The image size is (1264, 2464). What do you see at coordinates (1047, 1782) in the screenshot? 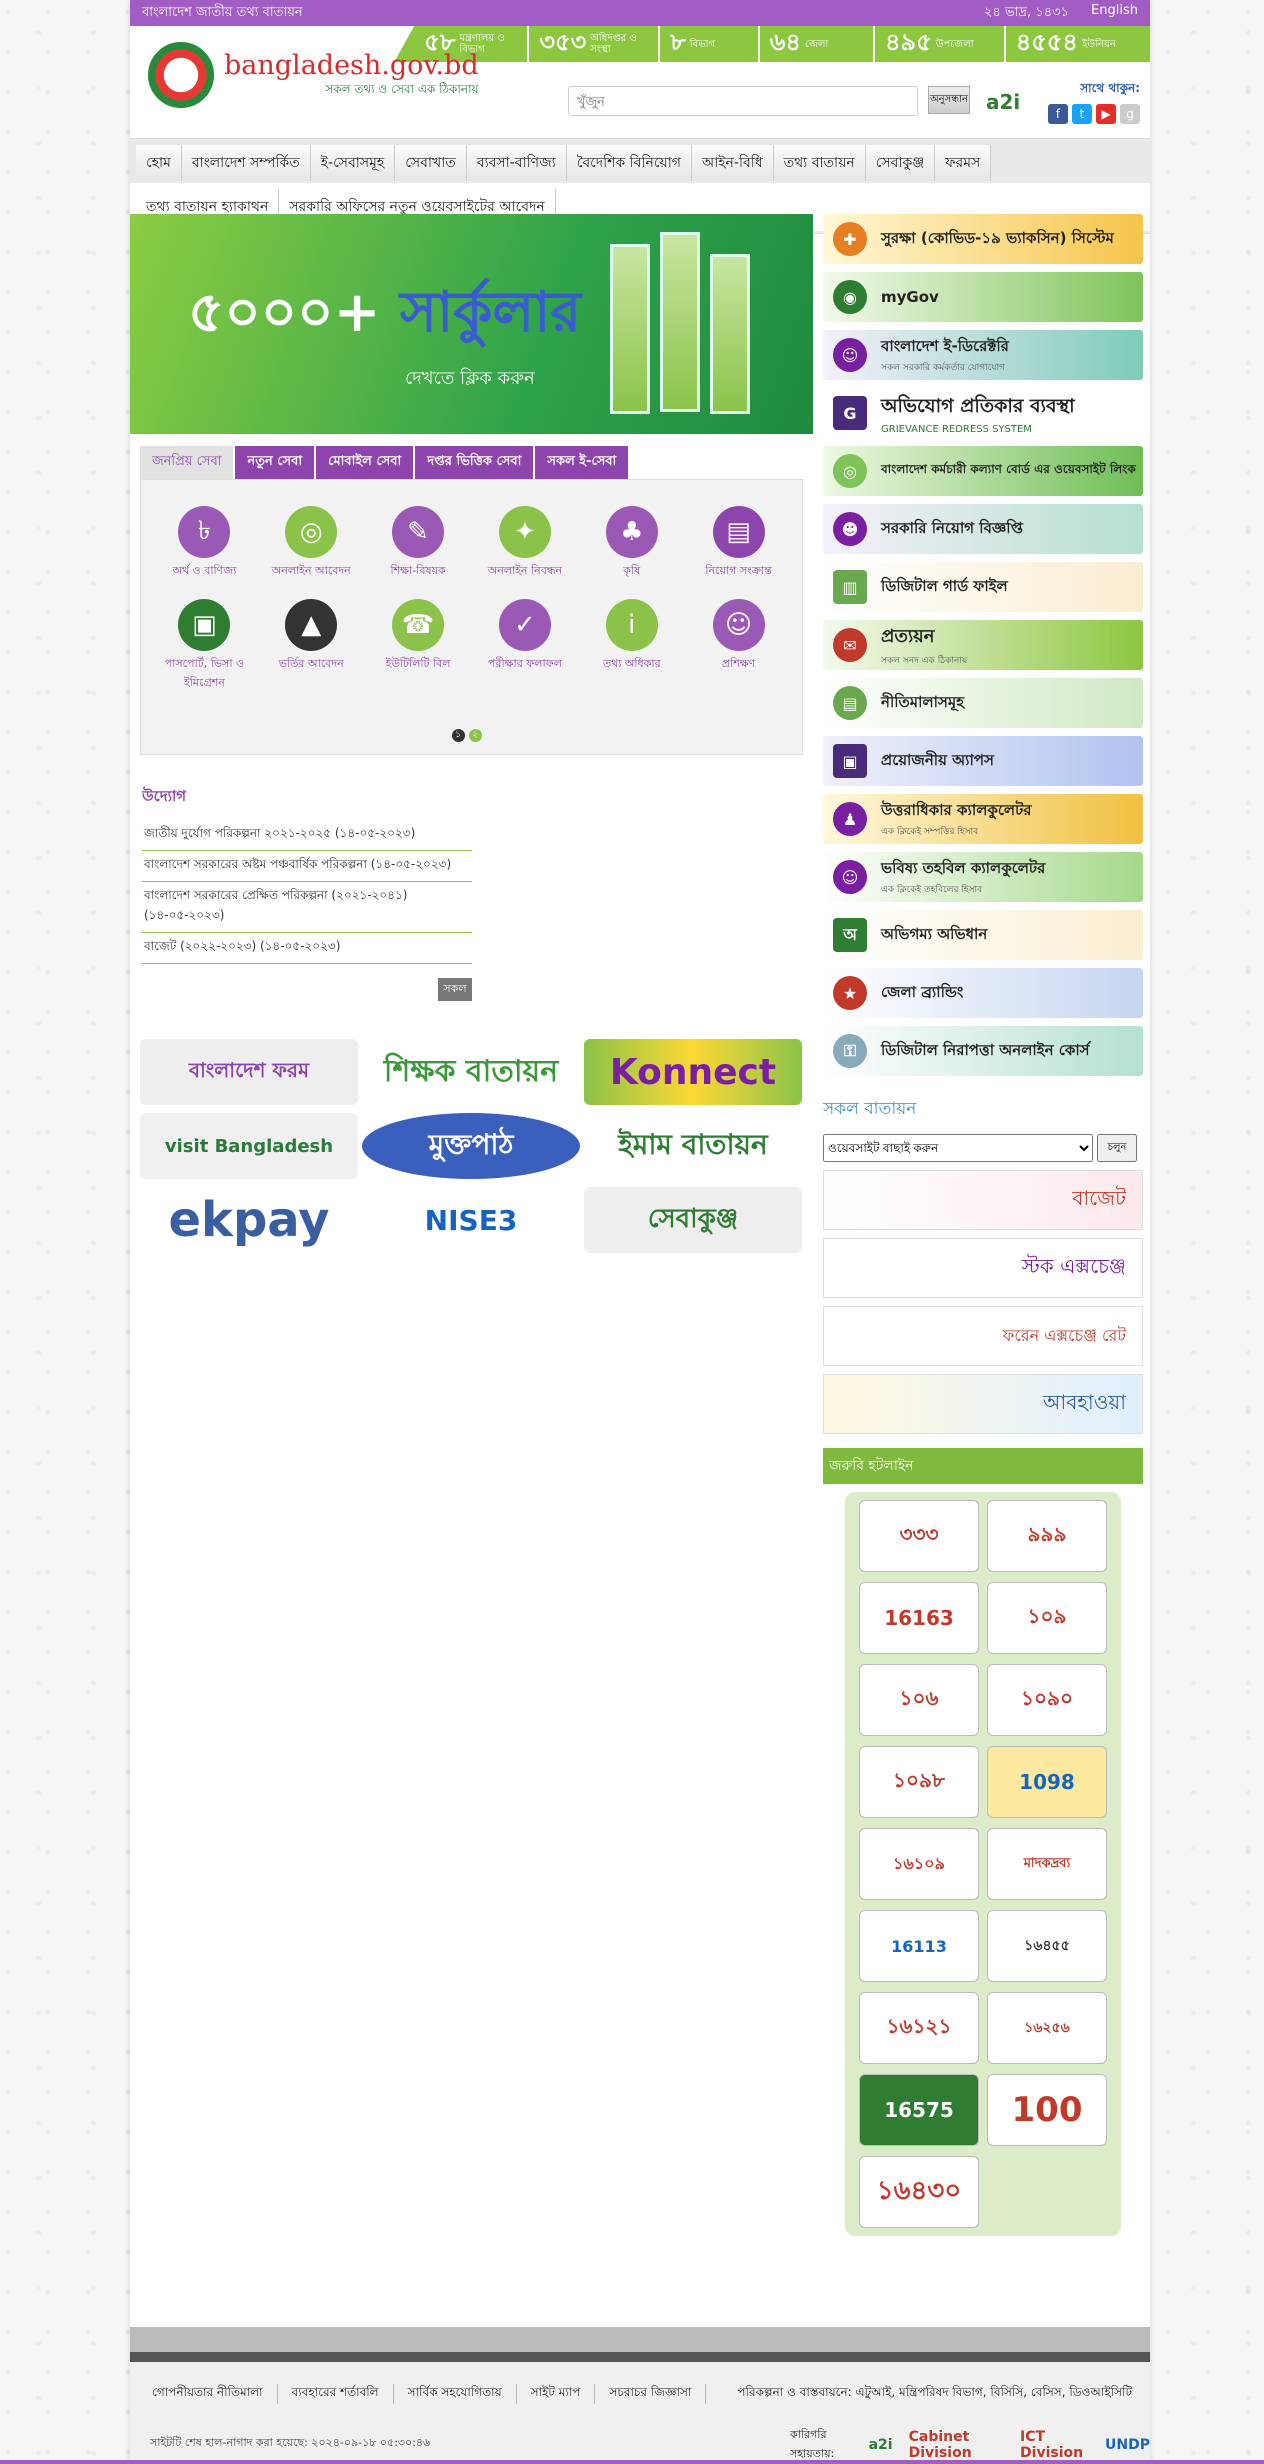
I see `hotline-1098: 1098` at bounding box center [1047, 1782].